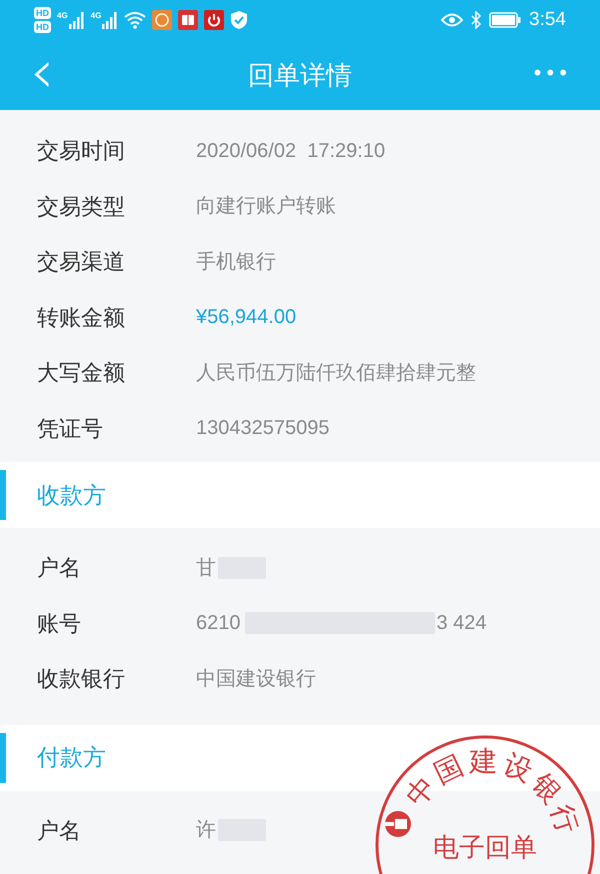 Image resolution: width=600 pixels, height=874 pixels. I want to click on field-label: 凭证号, so click(70, 428).